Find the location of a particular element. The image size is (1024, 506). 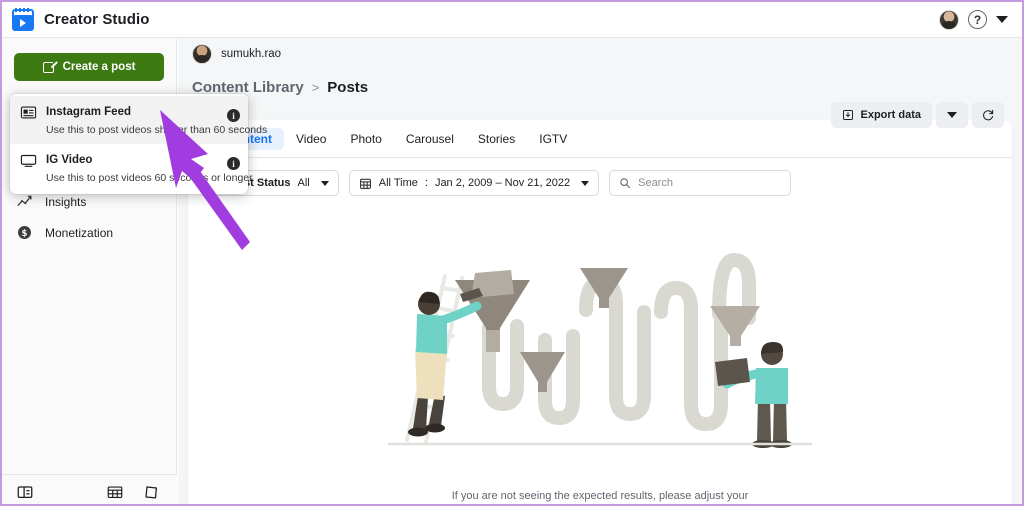

search-input is located at coordinates (710, 183).